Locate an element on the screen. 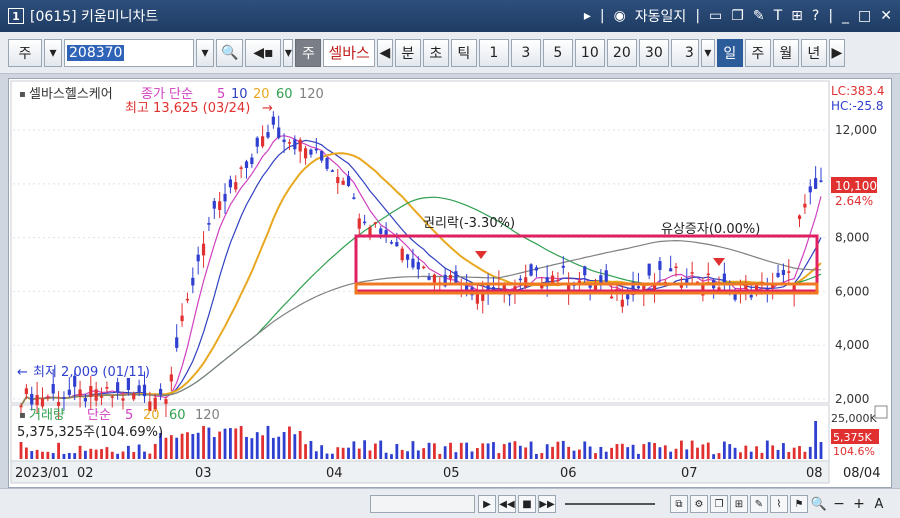 This screenshot has height=518, width=900. layout-icon: ⊞ is located at coordinates (739, 504).